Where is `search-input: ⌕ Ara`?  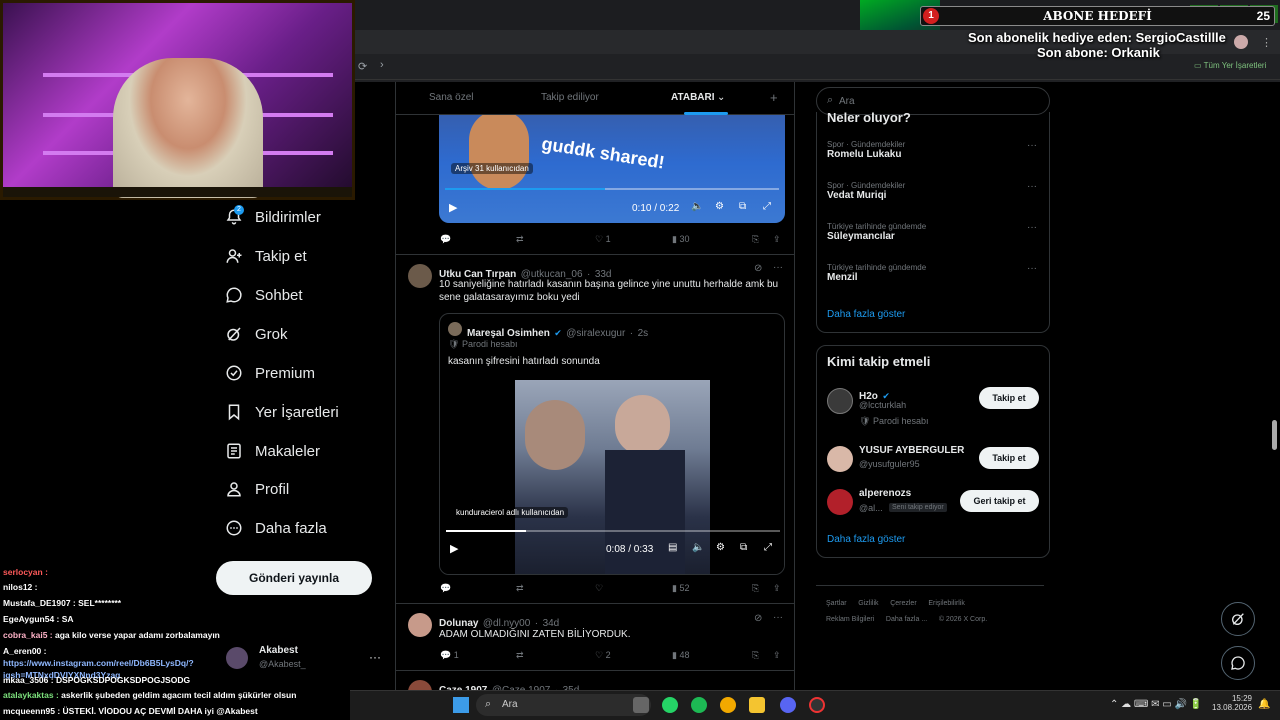
search-input: ⌕ Ara is located at coordinates (933, 101).